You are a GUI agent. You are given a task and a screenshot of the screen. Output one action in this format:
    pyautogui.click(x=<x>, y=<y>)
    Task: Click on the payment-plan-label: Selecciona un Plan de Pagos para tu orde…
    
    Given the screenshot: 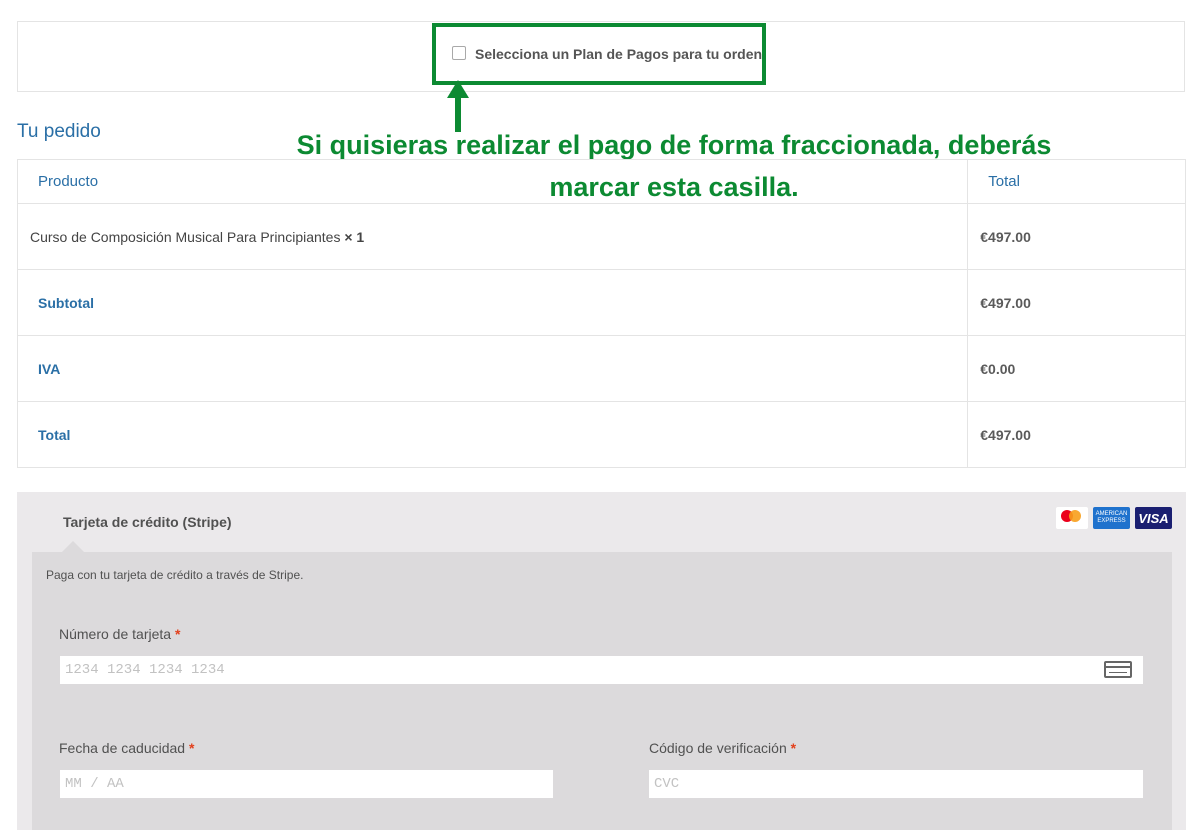 What is the action you would take?
    pyautogui.click(x=618, y=54)
    